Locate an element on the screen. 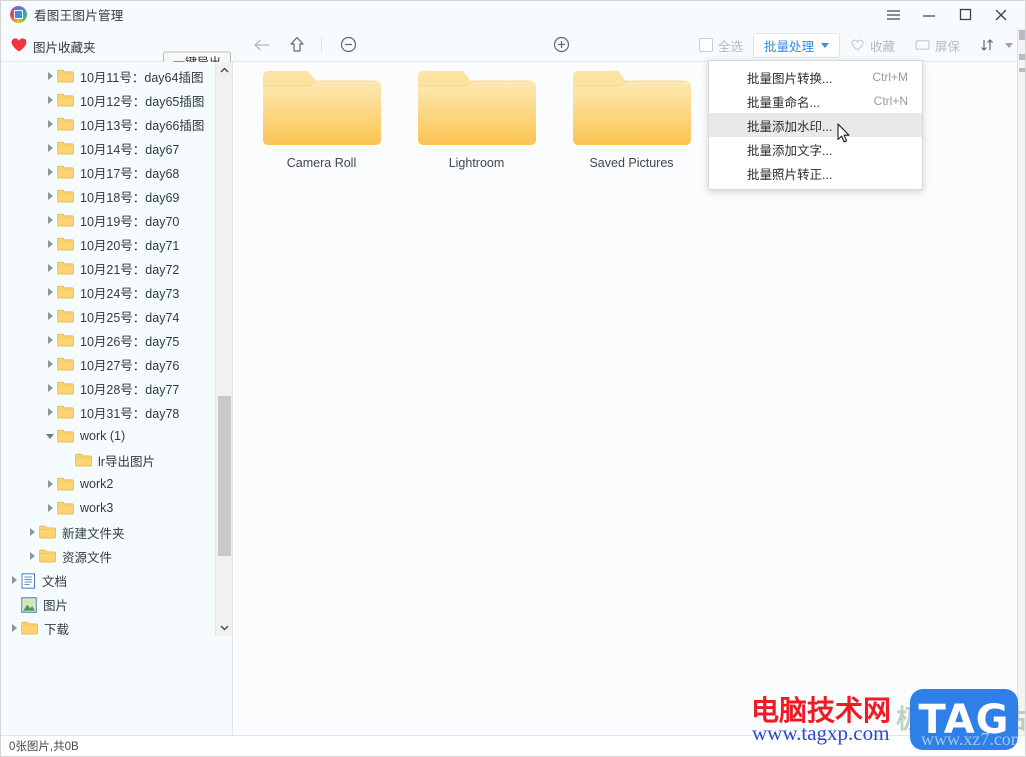 This screenshot has width=1026, height=757. scroll-up-icon is located at coordinates (224, 70).